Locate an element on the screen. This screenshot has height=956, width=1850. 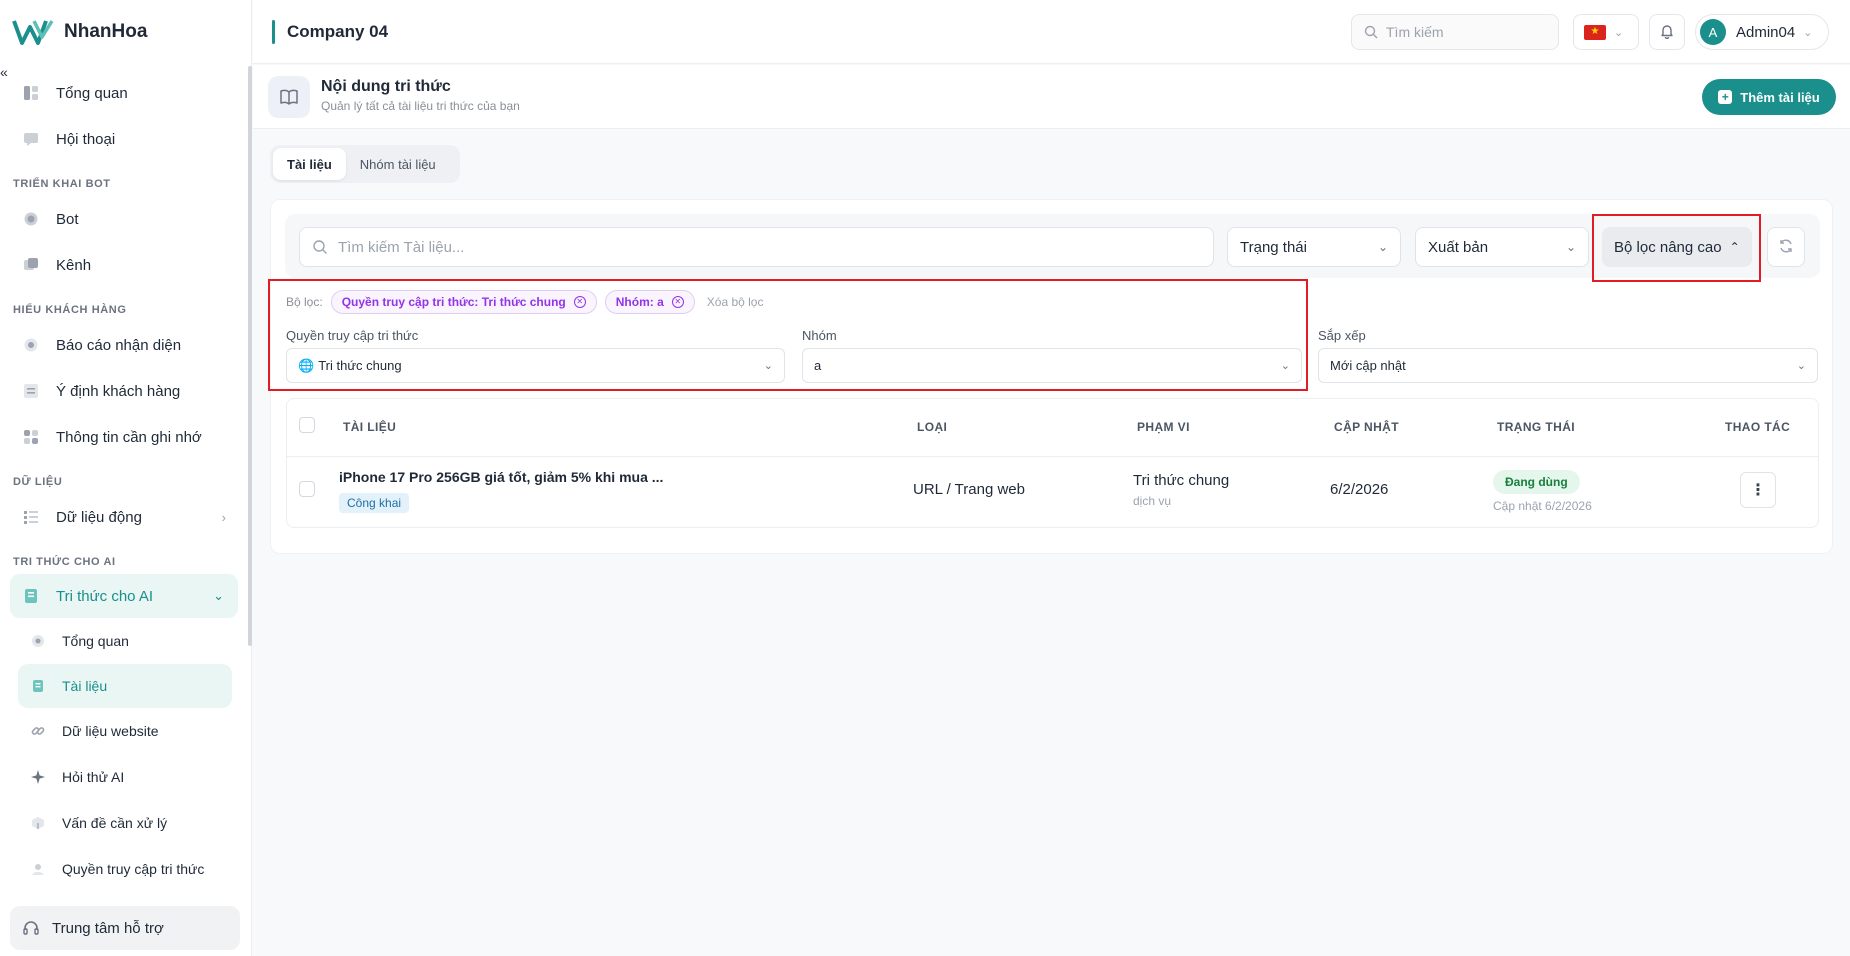
document-icon is located at coordinates (38, 686).